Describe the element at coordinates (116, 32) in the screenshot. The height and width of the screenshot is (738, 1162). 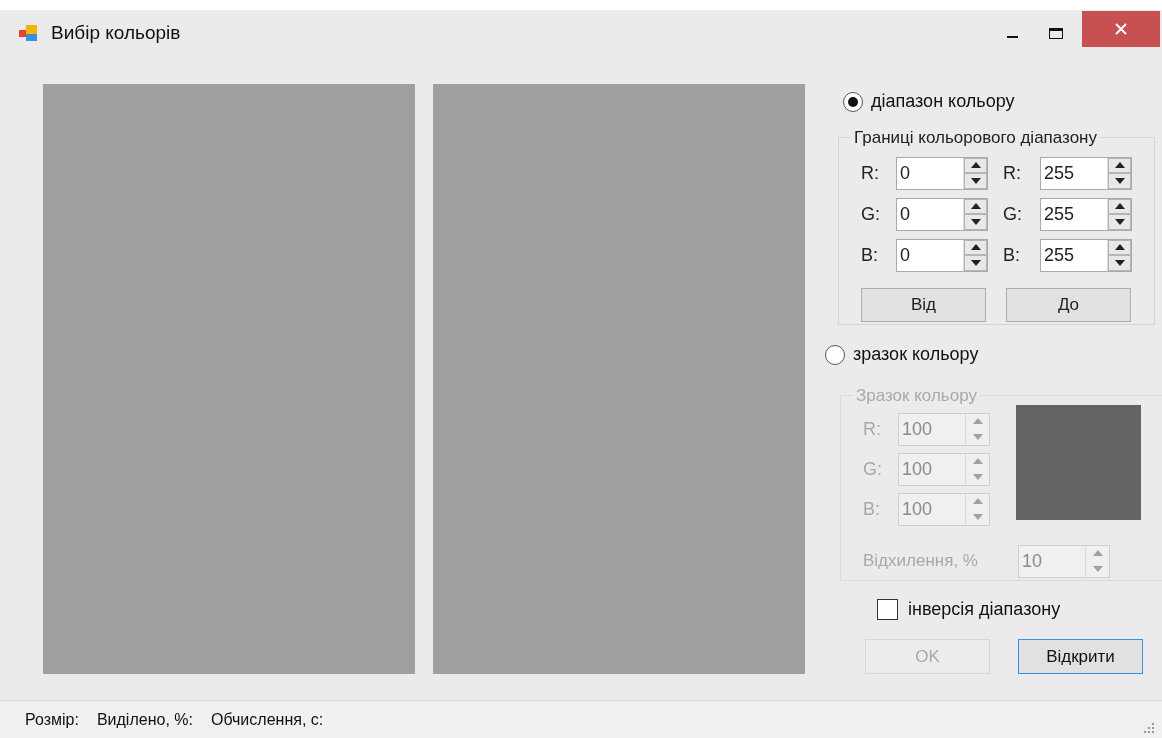
I see `window-title: Вибір кольорів` at that location.